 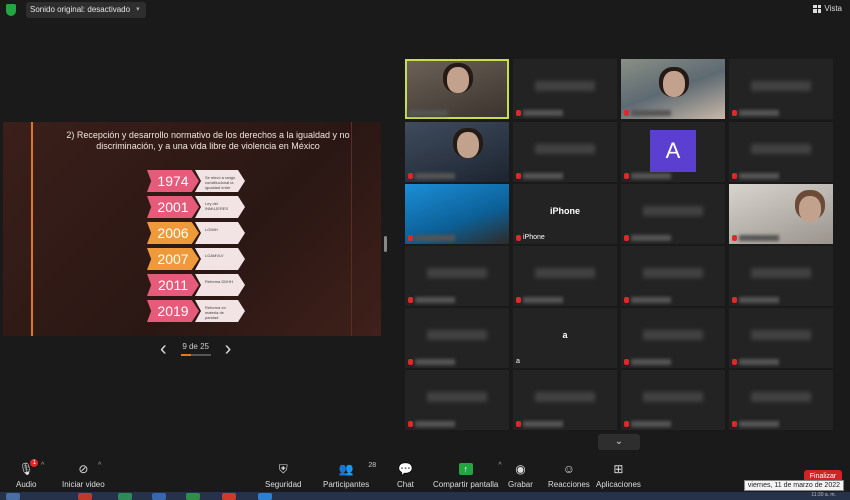 What do you see at coordinates (405, 475) in the screenshot?
I see `chat-button: 💬 Chat` at bounding box center [405, 475].